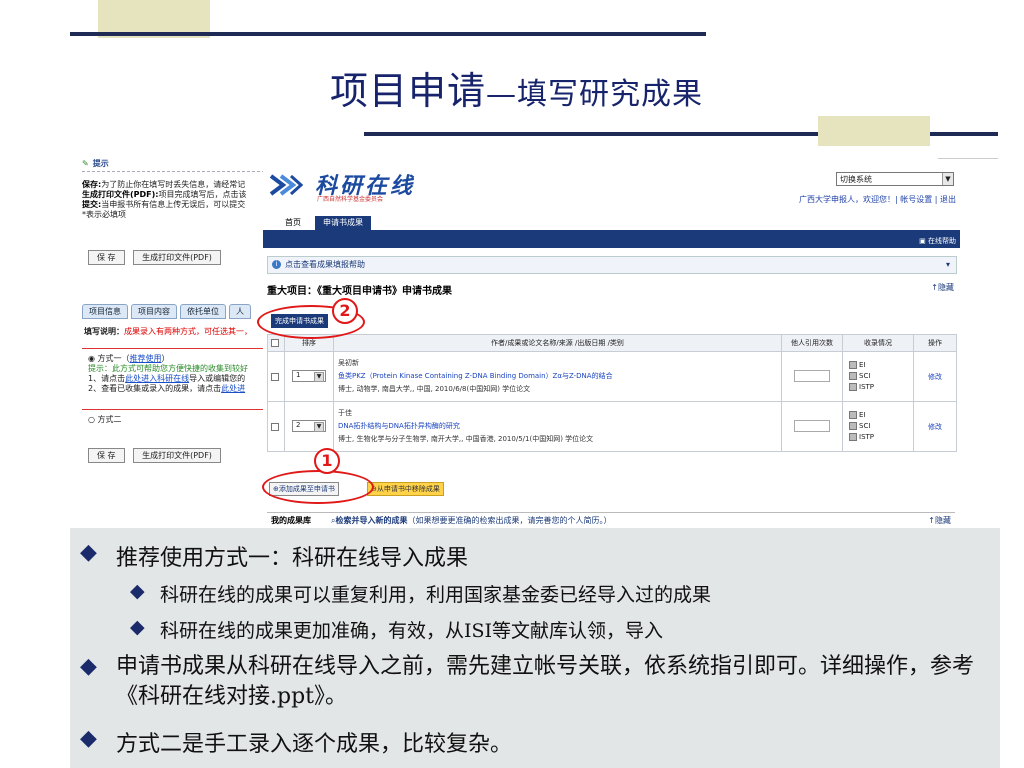  I want to click on user-line: 广西大学申报人，欢迎您！| 帐号设置 | 退出, so click(877, 199).